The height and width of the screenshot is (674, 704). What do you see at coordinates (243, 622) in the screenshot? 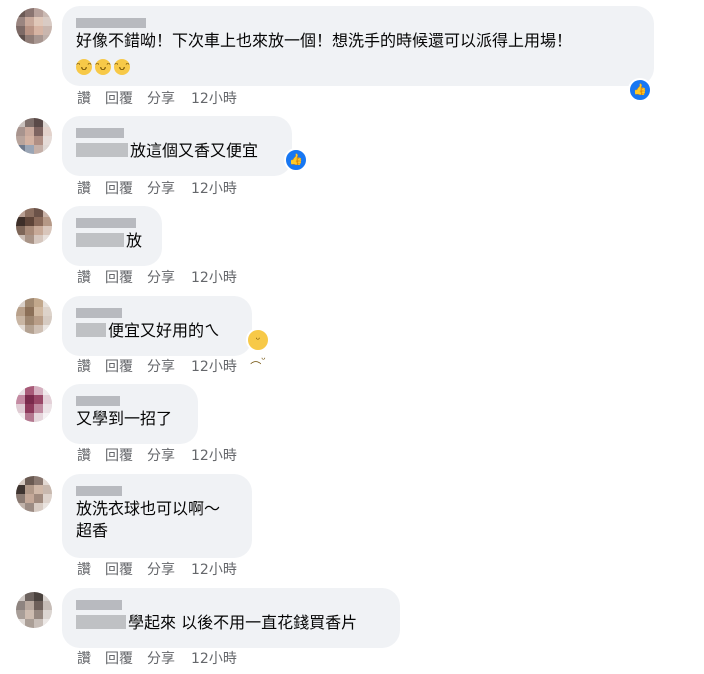
I see `comment-text: 學起來 以後不用一直花錢買香片` at bounding box center [243, 622].